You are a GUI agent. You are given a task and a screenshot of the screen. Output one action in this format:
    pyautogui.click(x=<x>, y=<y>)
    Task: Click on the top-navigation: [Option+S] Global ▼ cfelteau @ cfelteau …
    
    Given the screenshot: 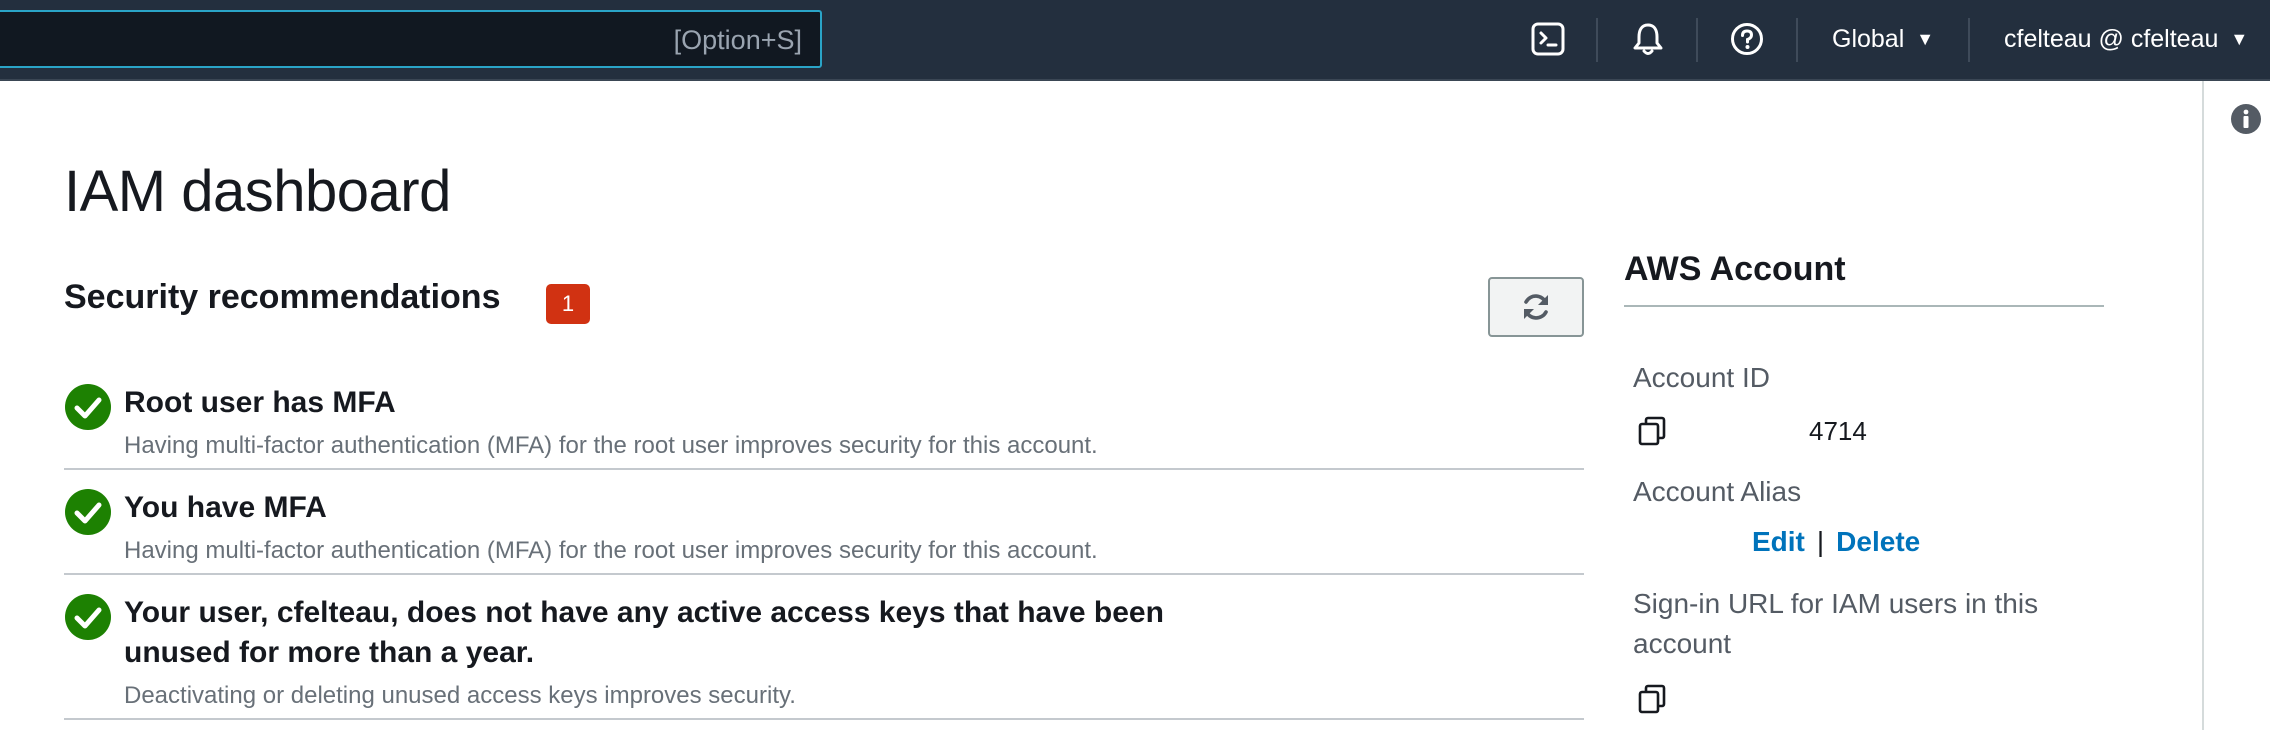 What is the action you would take?
    pyautogui.click(x=1135, y=40)
    